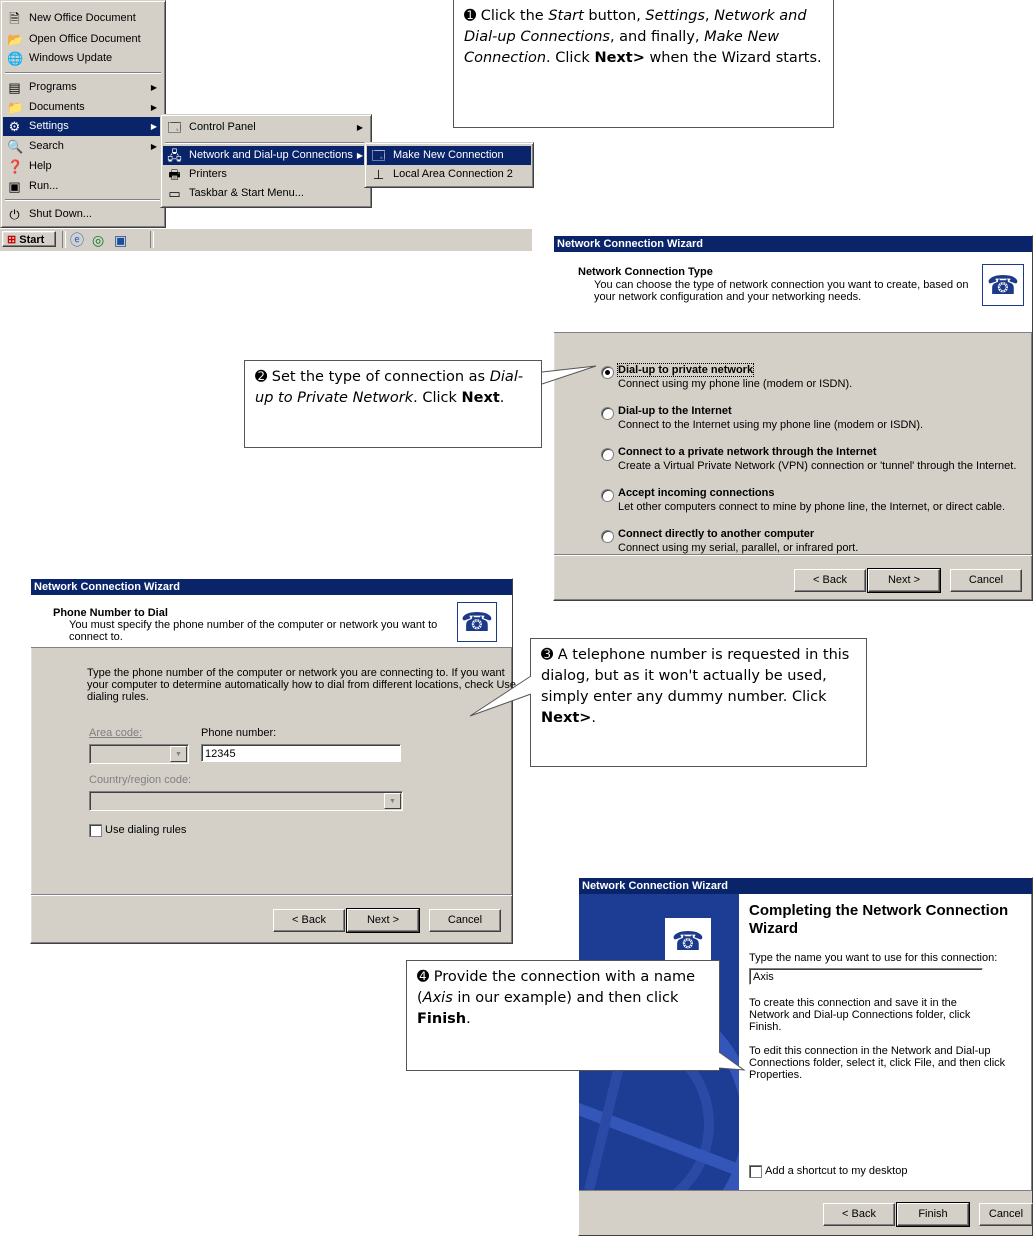 This screenshot has width=1033, height=1236. What do you see at coordinates (79, 240) in the screenshot?
I see `internet-explorer-icon: ⓔ` at bounding box center [79, 240].